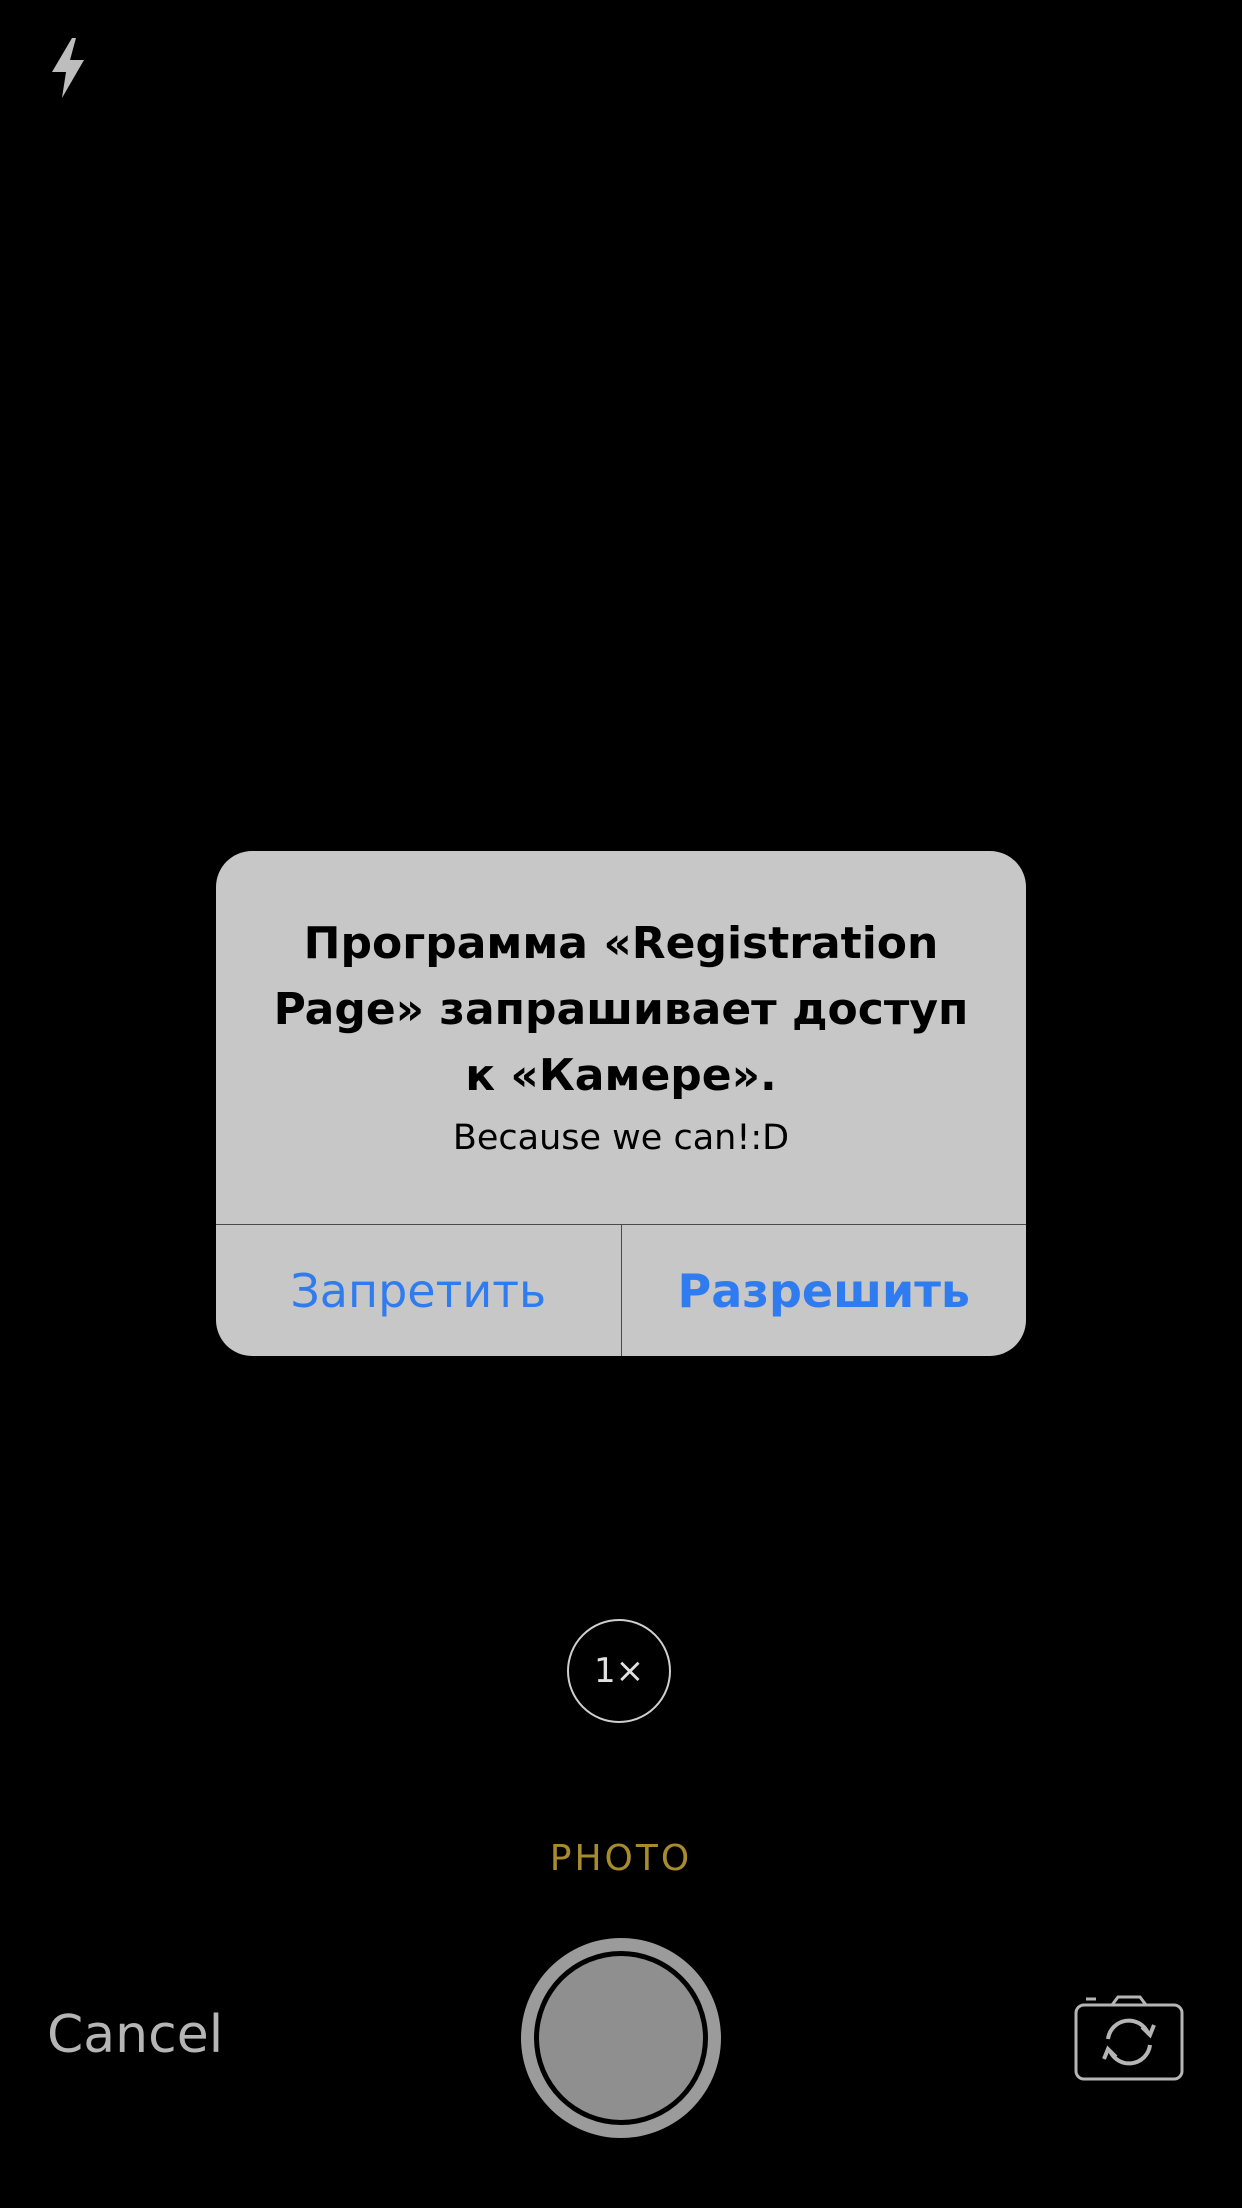  Describe the element at coordinates (619, 1671) in the screenshot. I see `zoom-button: 1×` at that location.